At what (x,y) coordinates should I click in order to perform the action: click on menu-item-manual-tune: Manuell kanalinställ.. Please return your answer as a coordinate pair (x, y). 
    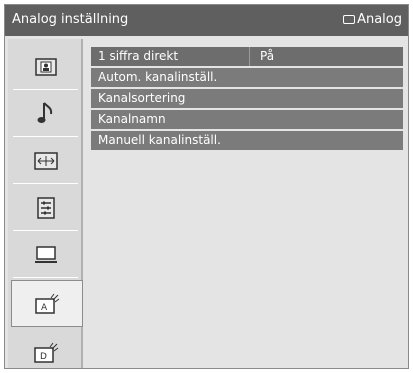
    Looking at the image, I should click on (247, 140).